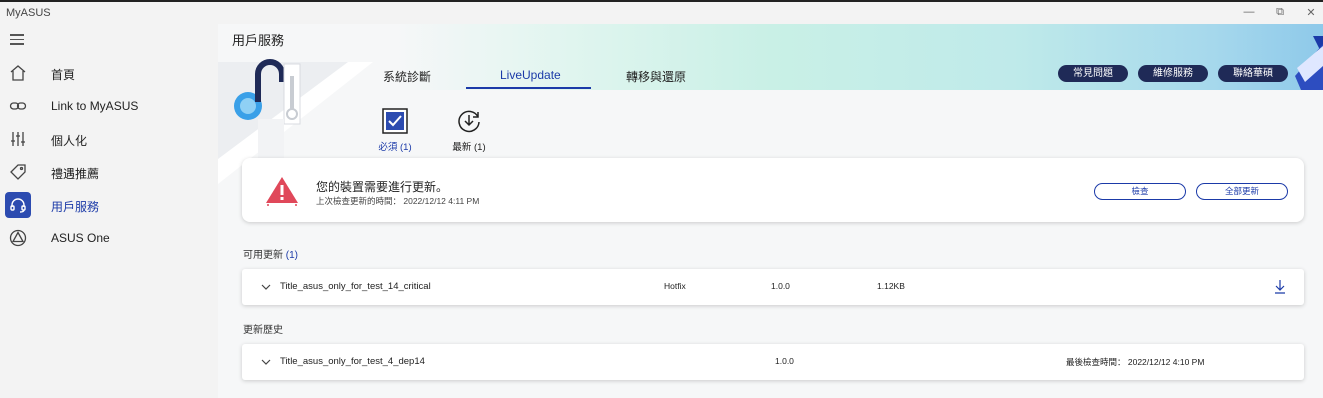 The image size is (1323, 398). What do you see at coordinates (18, 205) in the screenshot?
I see `headset-icon` at bounding box center [18, 205].